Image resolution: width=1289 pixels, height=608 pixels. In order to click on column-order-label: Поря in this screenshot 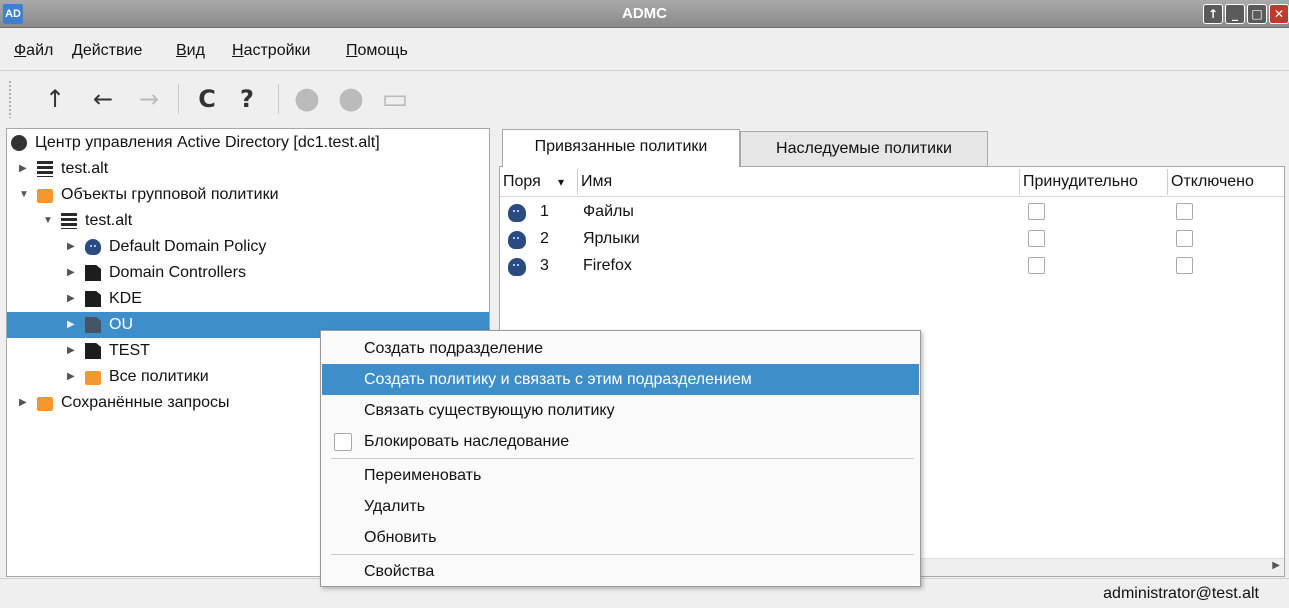, I will do `click(522, 181)`.